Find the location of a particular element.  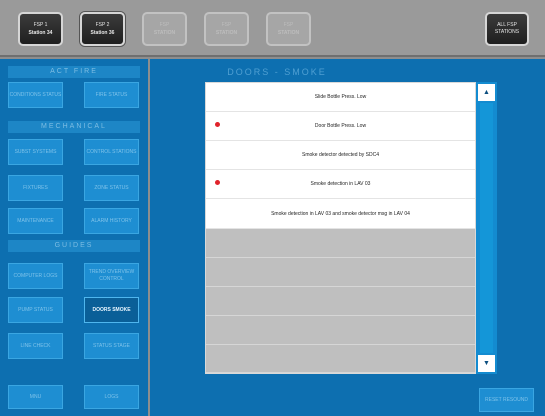

scroll-down-button: ▼ is located at coordinates (486, 363).